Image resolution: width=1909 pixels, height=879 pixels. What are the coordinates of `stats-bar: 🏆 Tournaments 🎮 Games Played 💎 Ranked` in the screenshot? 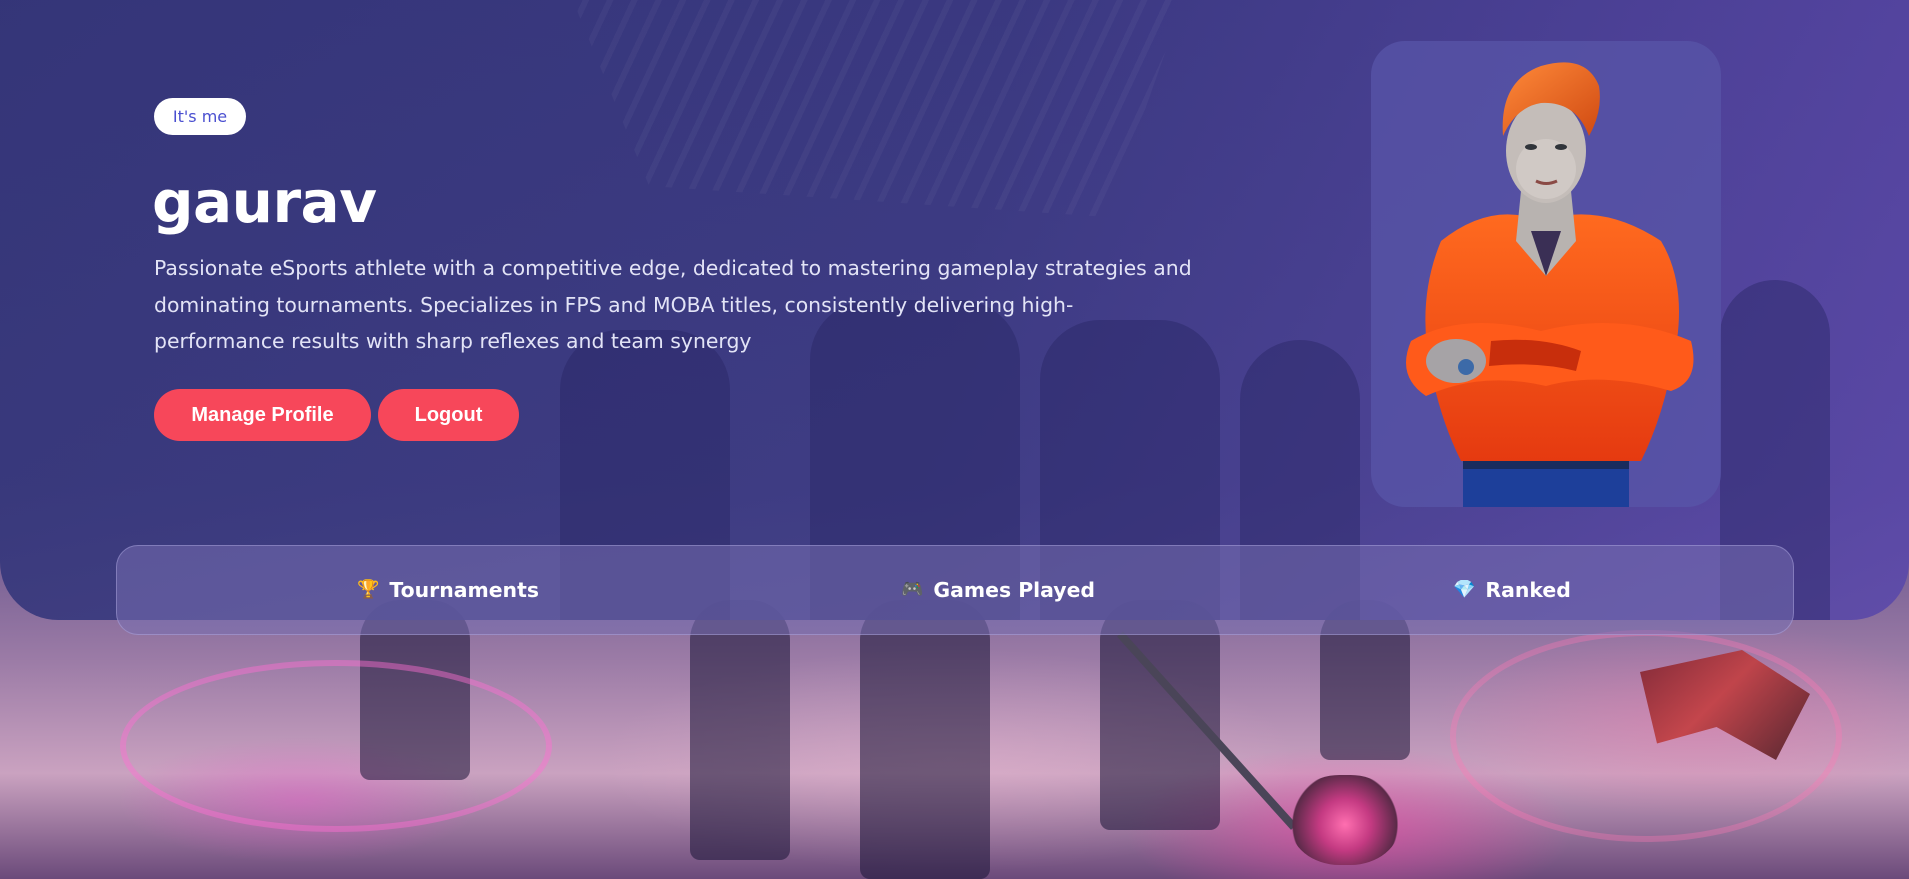 It's located at (955, 590).